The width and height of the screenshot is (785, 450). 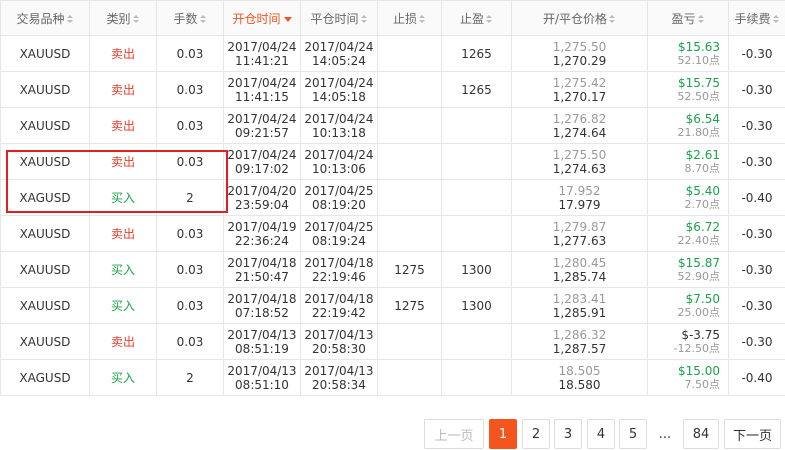 What do you see at coordinates (409, 18) in the screenshot?
I see `col-header-stop-loss: 止损` at bounding box center [409, 18].